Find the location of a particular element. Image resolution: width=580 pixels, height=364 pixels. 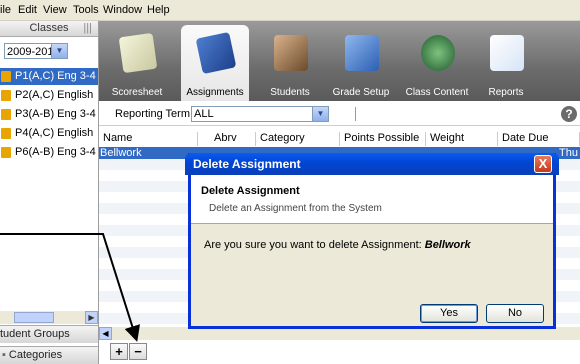

class-item: P6(A-B) Eng 3-4 is located at coordinates (49, 152).